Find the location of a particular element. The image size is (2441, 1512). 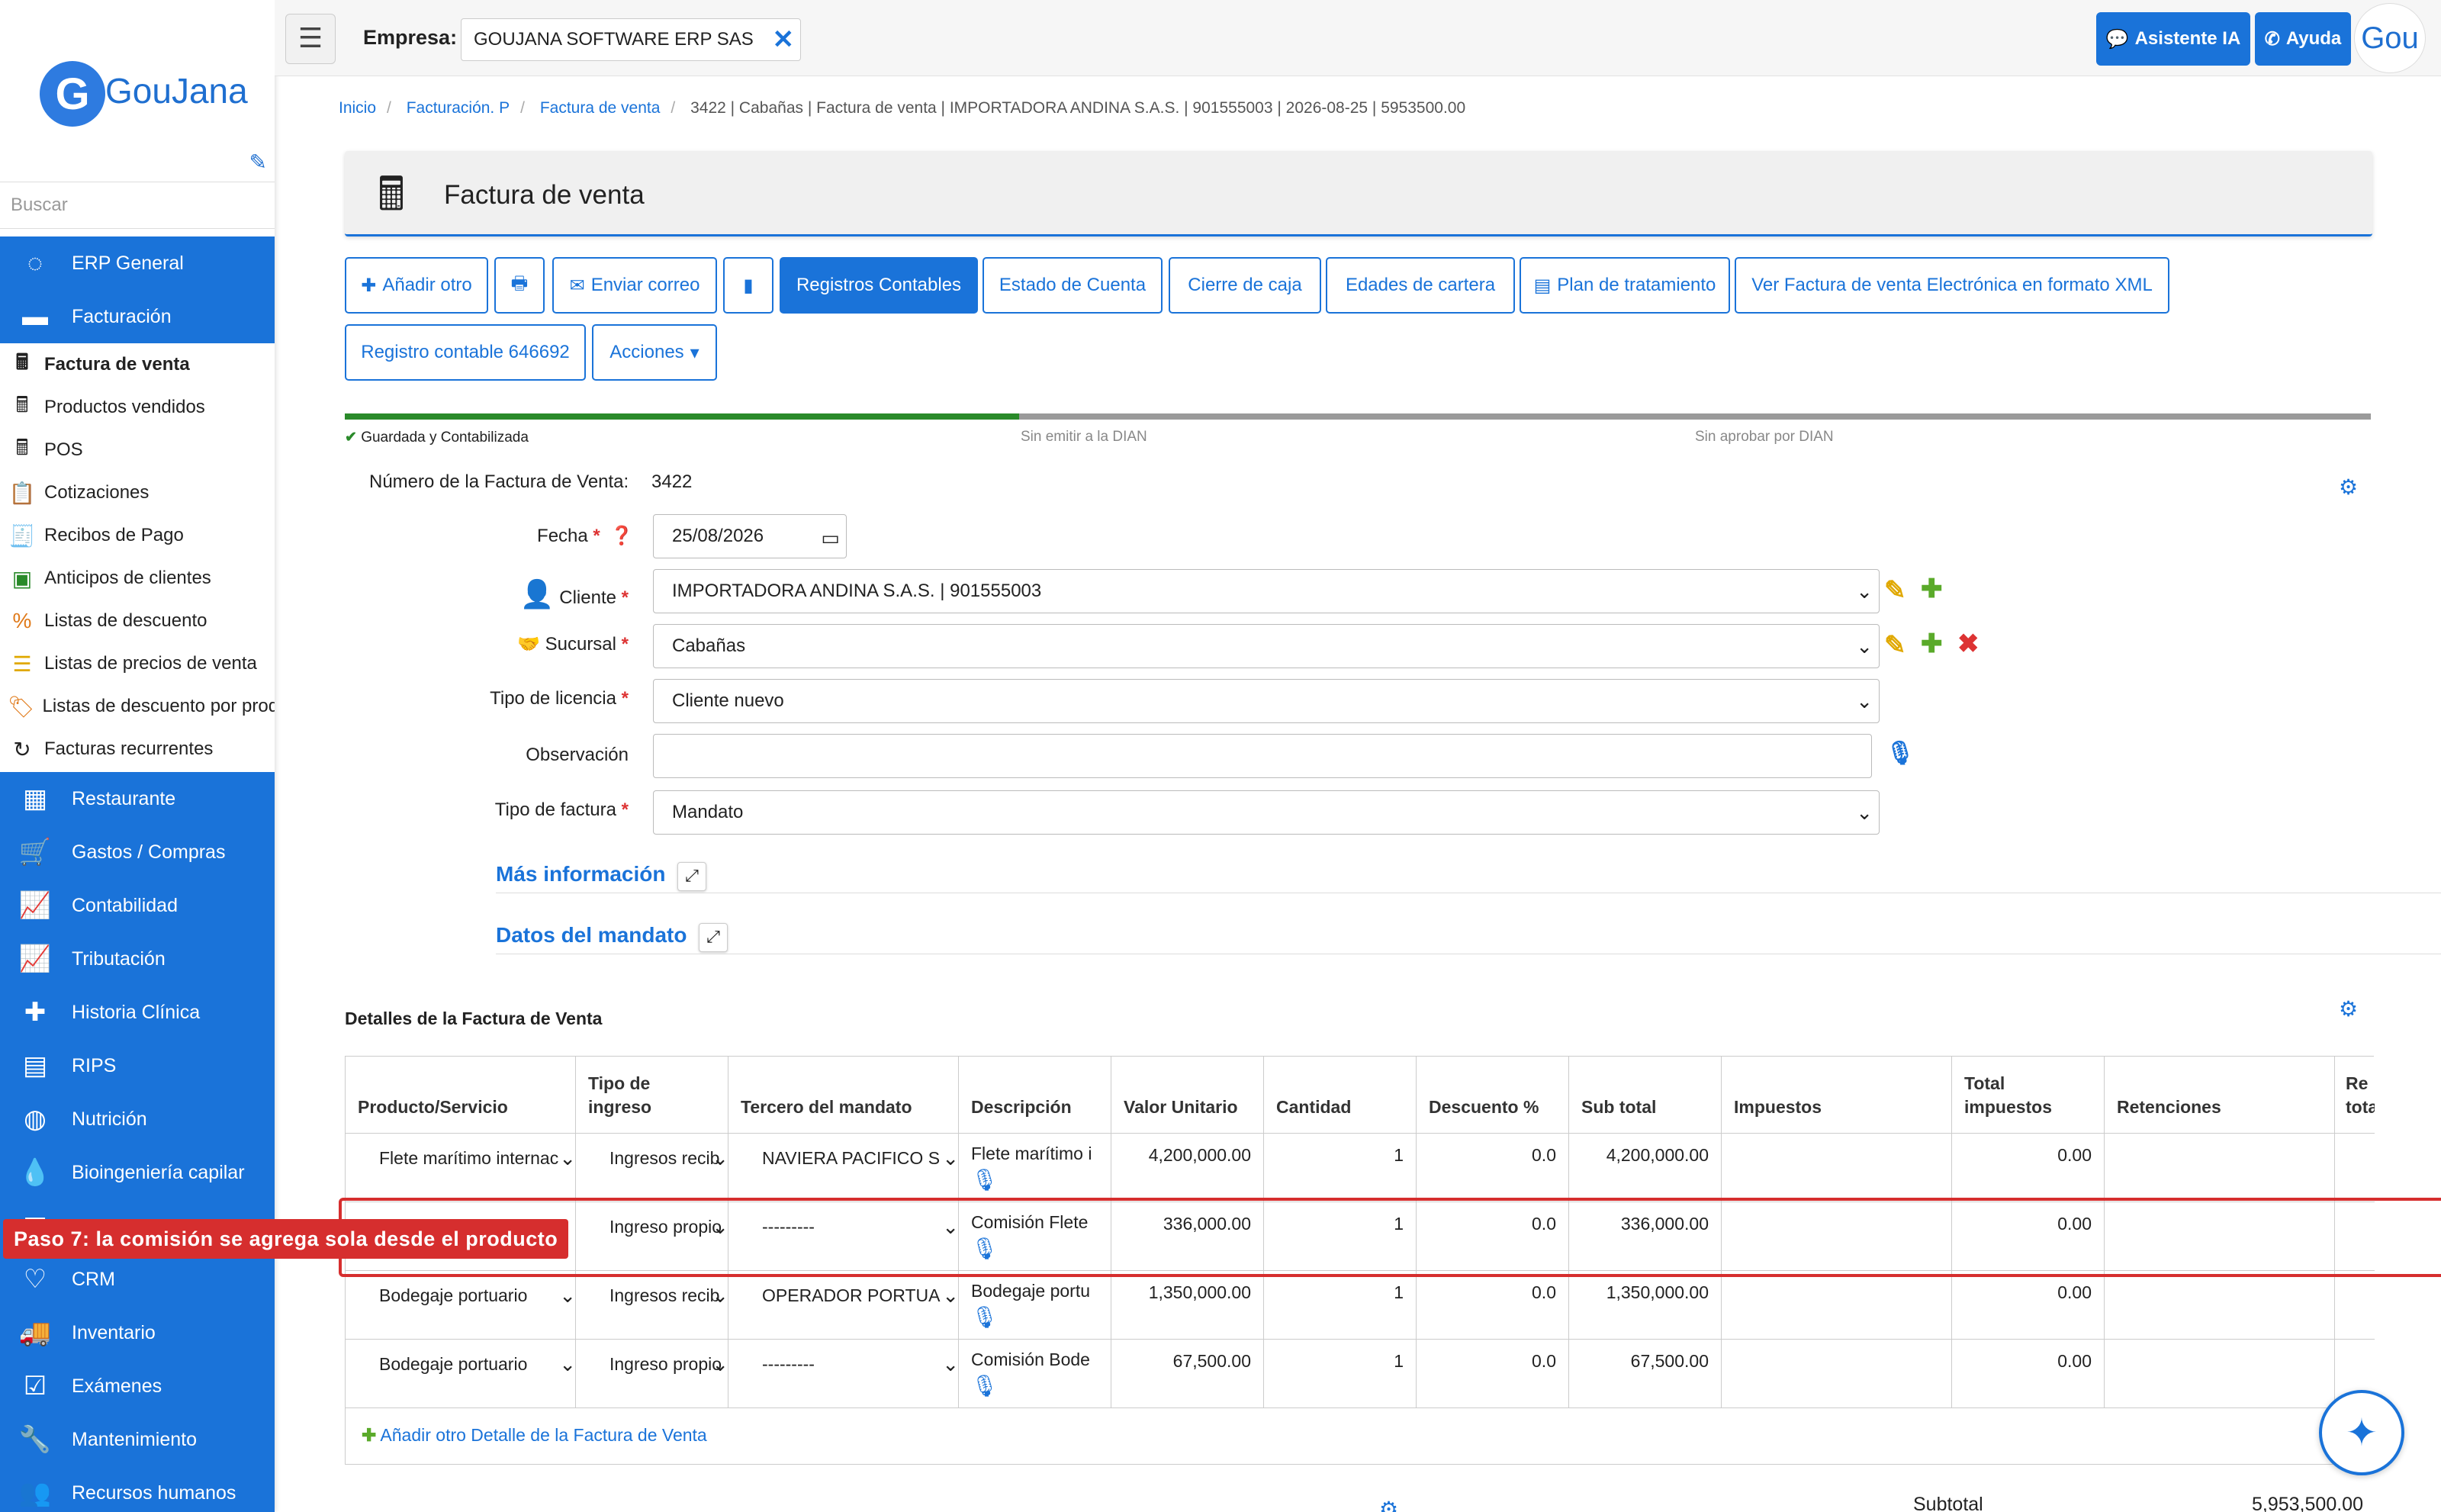

acciones-dropdown: Acciones ▾ is located at coordinates (654, 352).